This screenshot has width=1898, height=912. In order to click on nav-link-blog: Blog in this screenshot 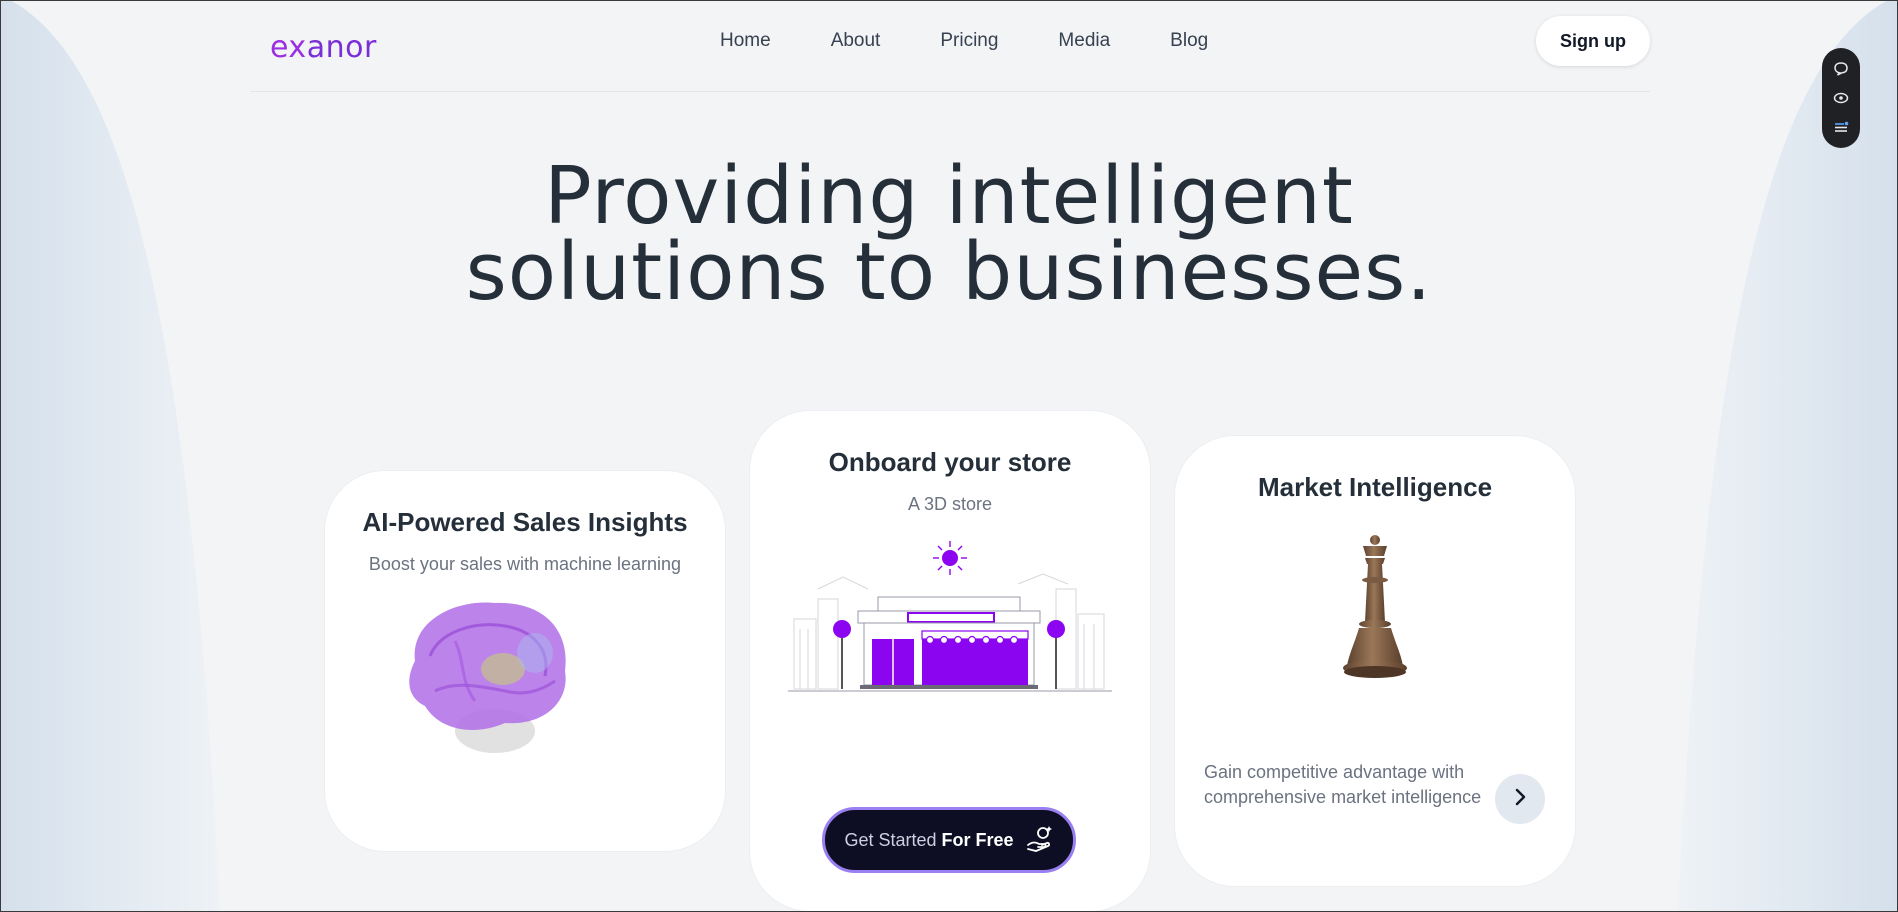, I will do `click(1189, 41)`.